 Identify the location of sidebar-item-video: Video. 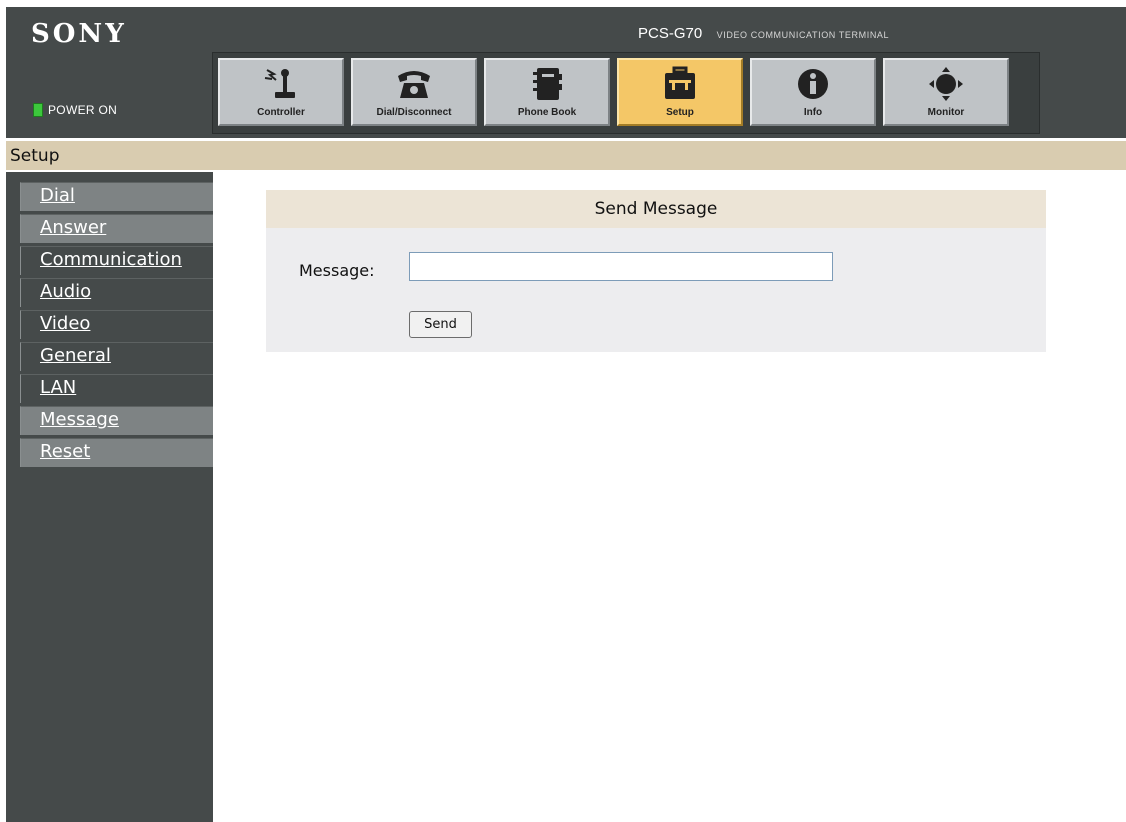
(116, 324).